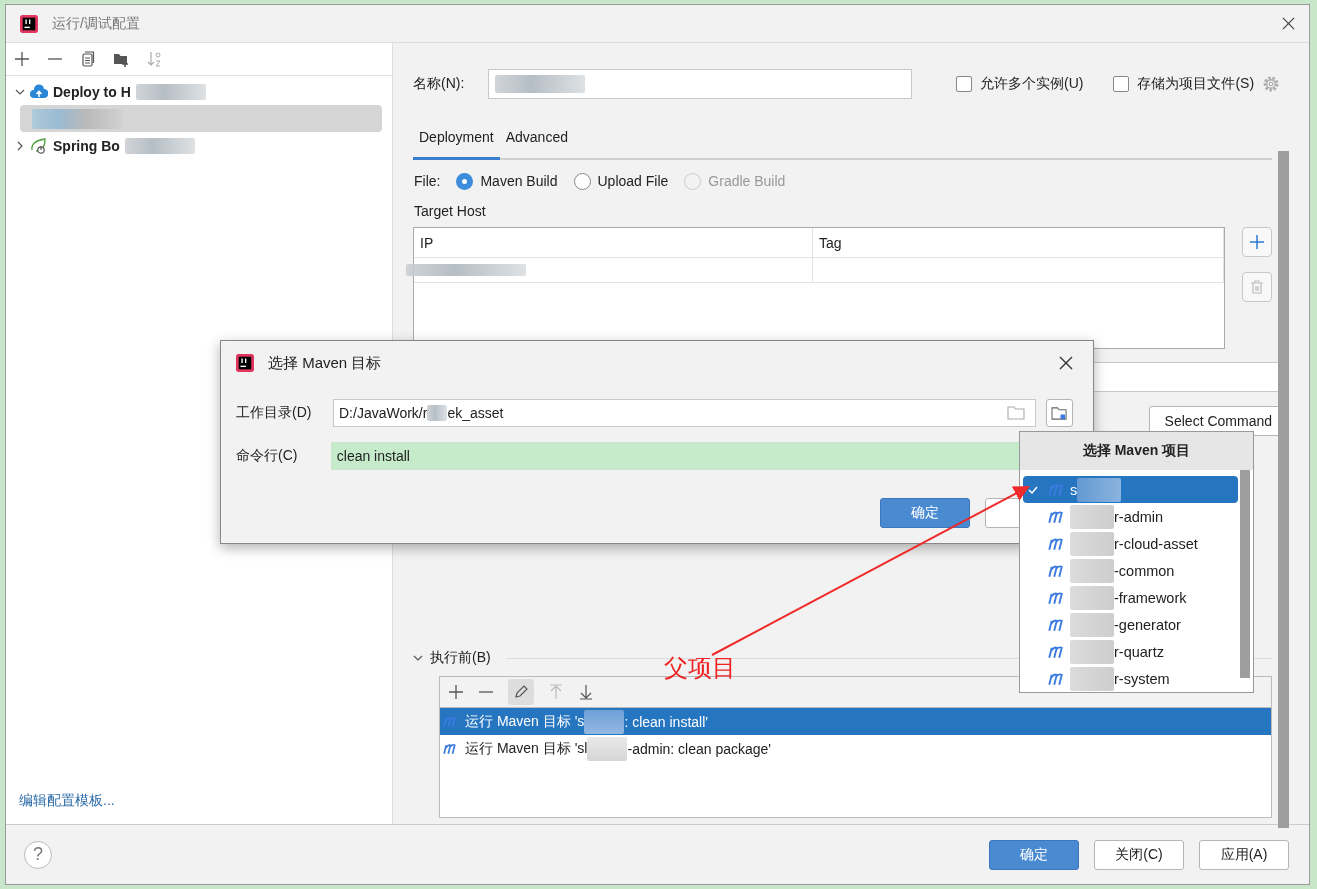  I want to click on window-title: 运行/调试配置, so click(96, 23).